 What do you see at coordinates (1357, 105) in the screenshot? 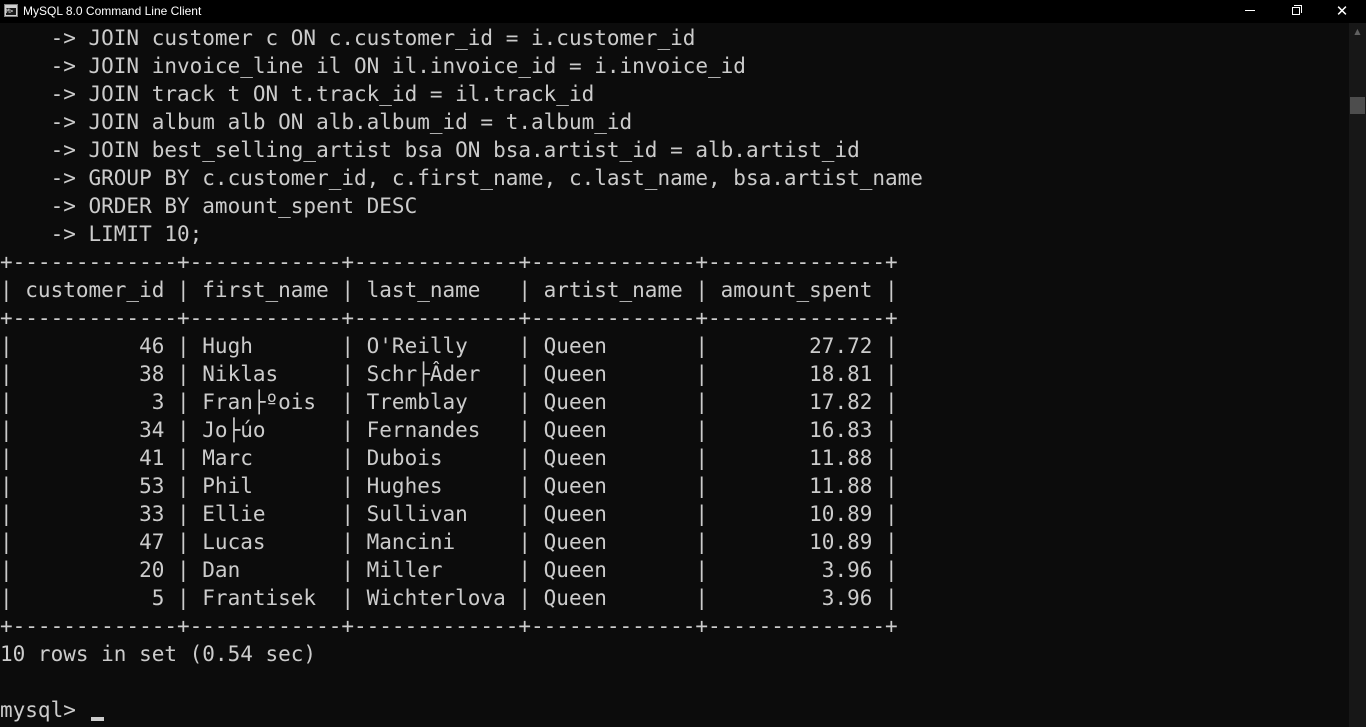
I see `scrollbar-thumb` at bounding box center [1357, 105].